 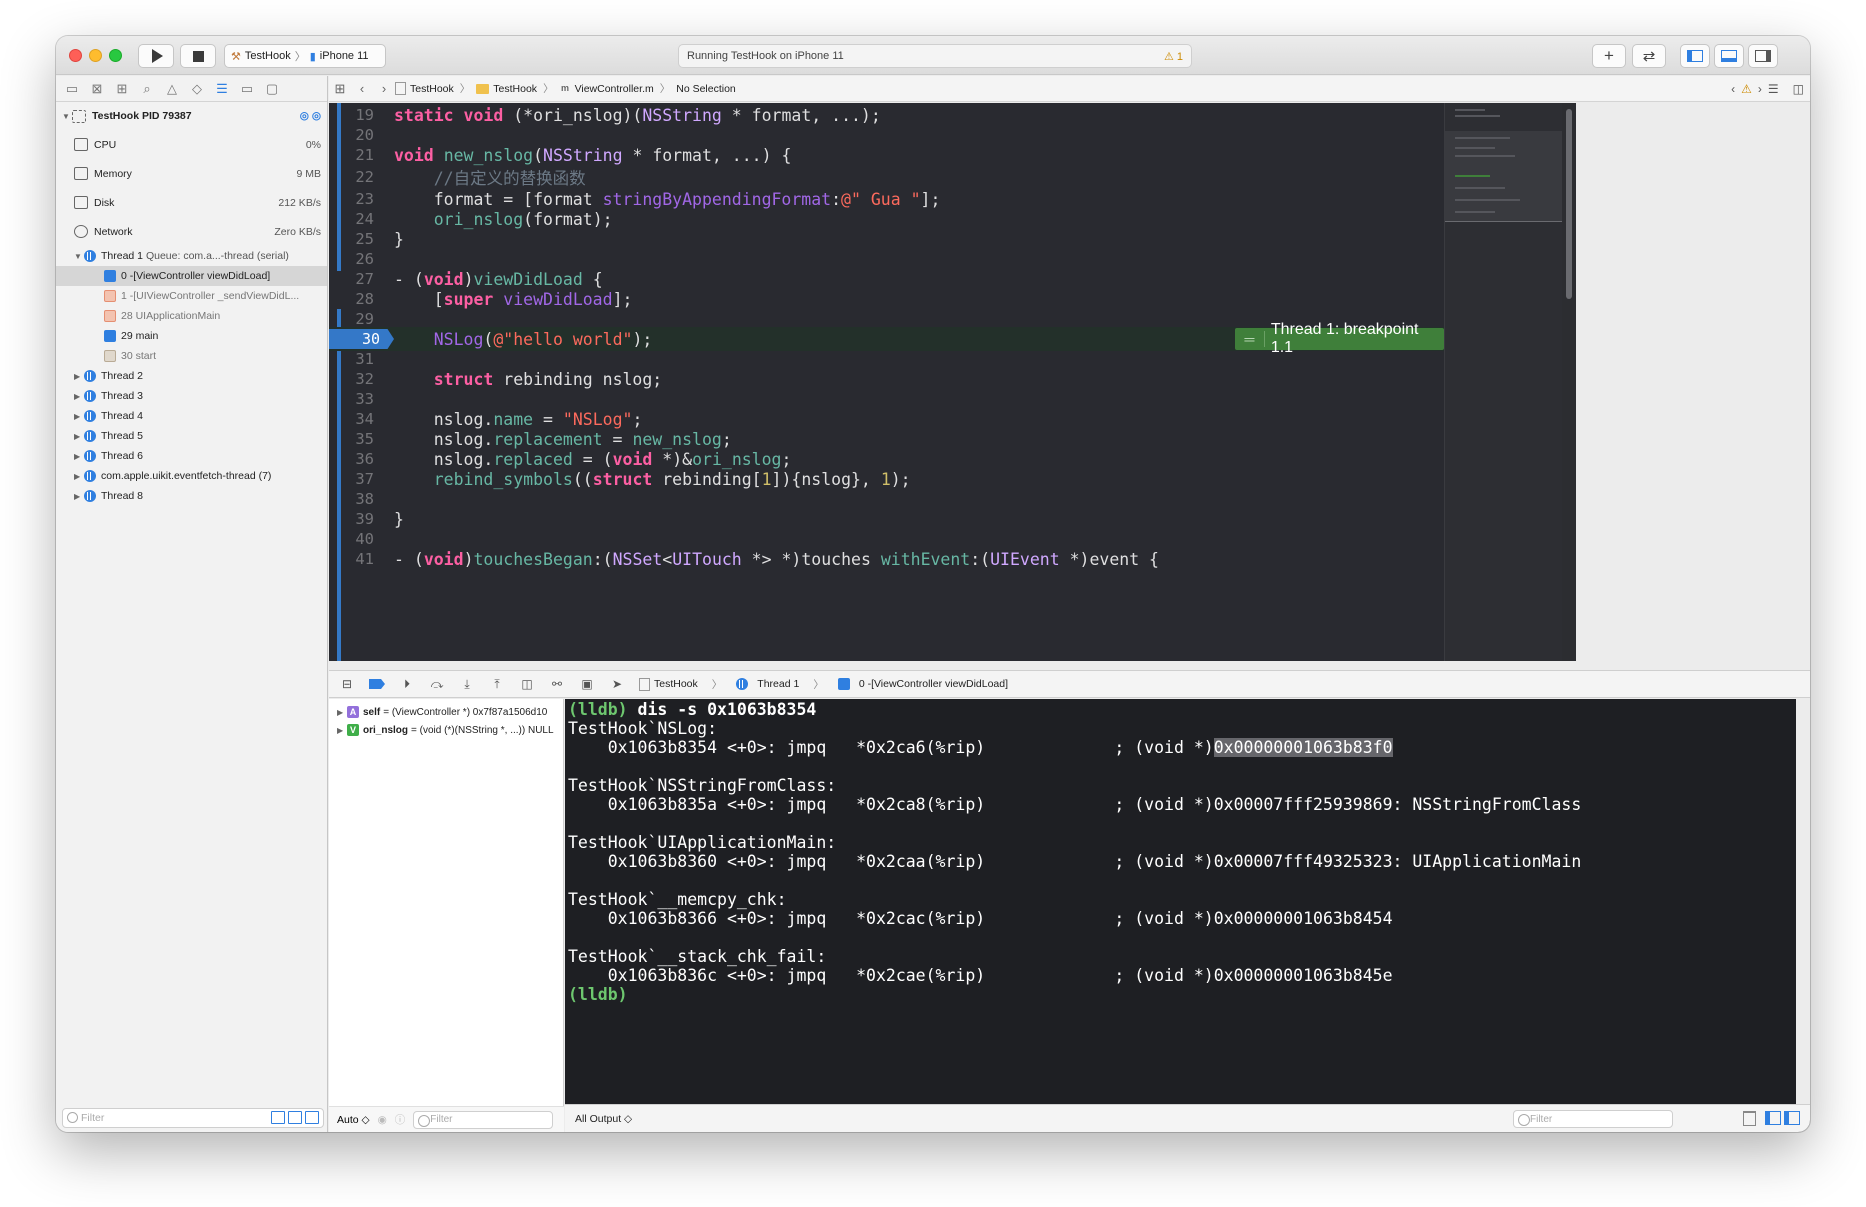 What do you see at coordinates (197, 89) in the screenshot?
I see `test-icon: ◇` at bounding box center [197, 89].